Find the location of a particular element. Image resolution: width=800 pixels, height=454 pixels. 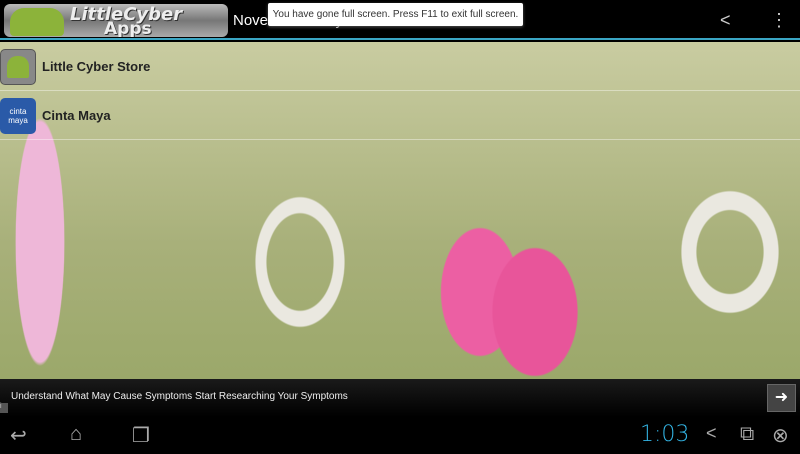

window-icon: ⧉ is located at coordinates (747, 434).